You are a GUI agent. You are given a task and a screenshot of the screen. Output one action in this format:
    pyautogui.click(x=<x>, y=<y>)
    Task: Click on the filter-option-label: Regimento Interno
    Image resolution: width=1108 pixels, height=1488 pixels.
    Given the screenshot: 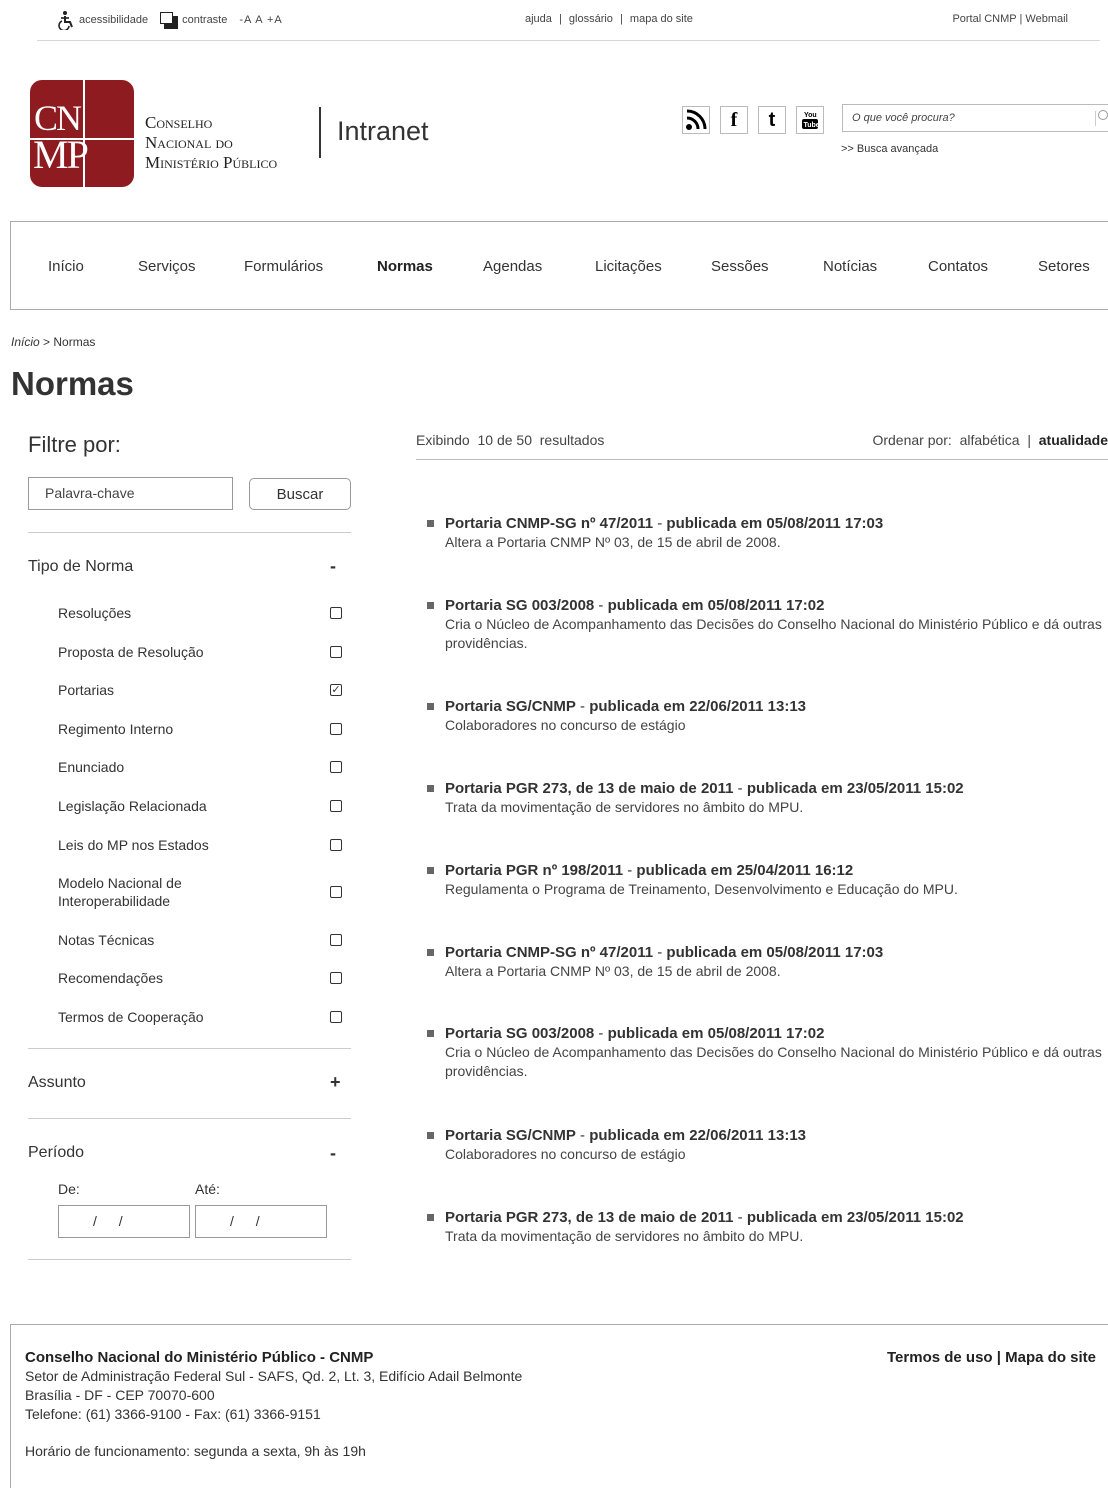 What is the action you would take?
    pyautogui.click(x=116, y=729)
    